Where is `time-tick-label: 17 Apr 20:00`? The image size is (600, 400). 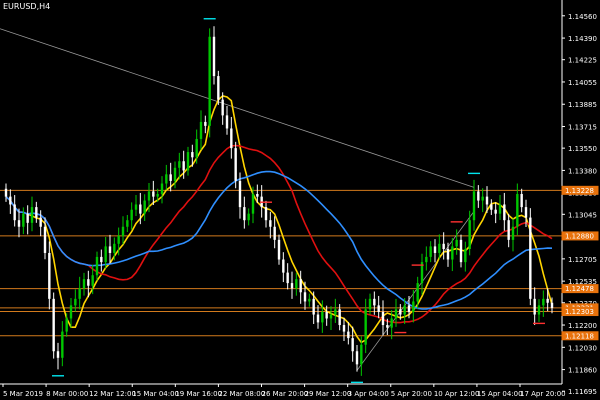
time-tick-label: 17 Apr 20:00 is located at coordinates (543, 394).